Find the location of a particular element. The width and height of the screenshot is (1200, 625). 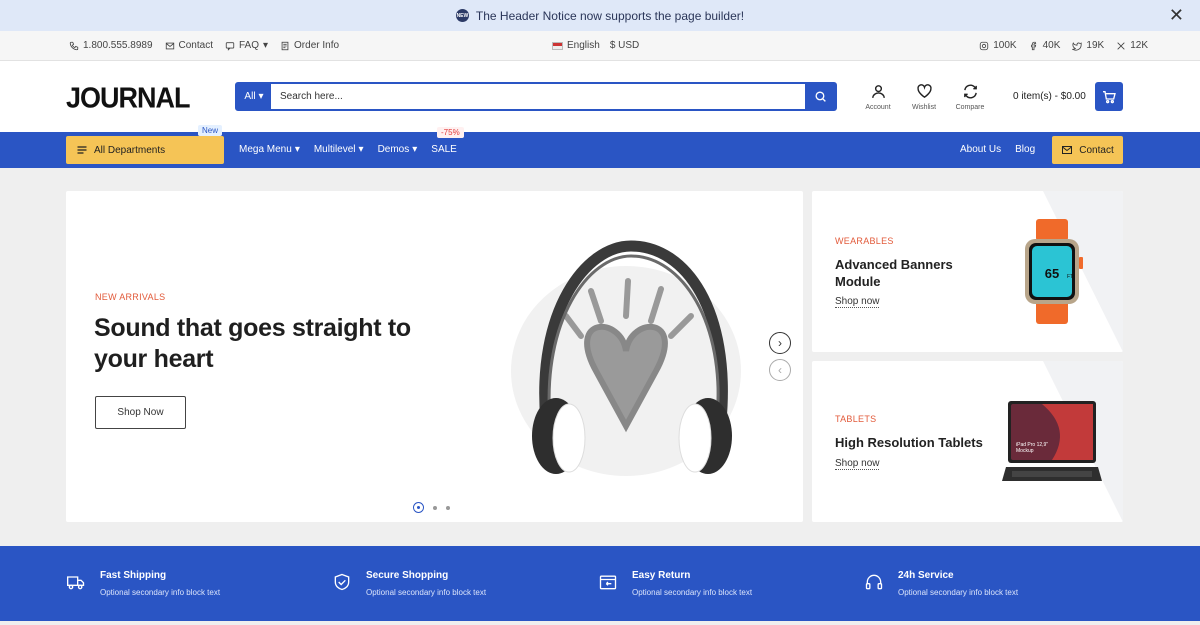

faq-dropdown: FAQ ▾ is located at coordinates (246, 45).